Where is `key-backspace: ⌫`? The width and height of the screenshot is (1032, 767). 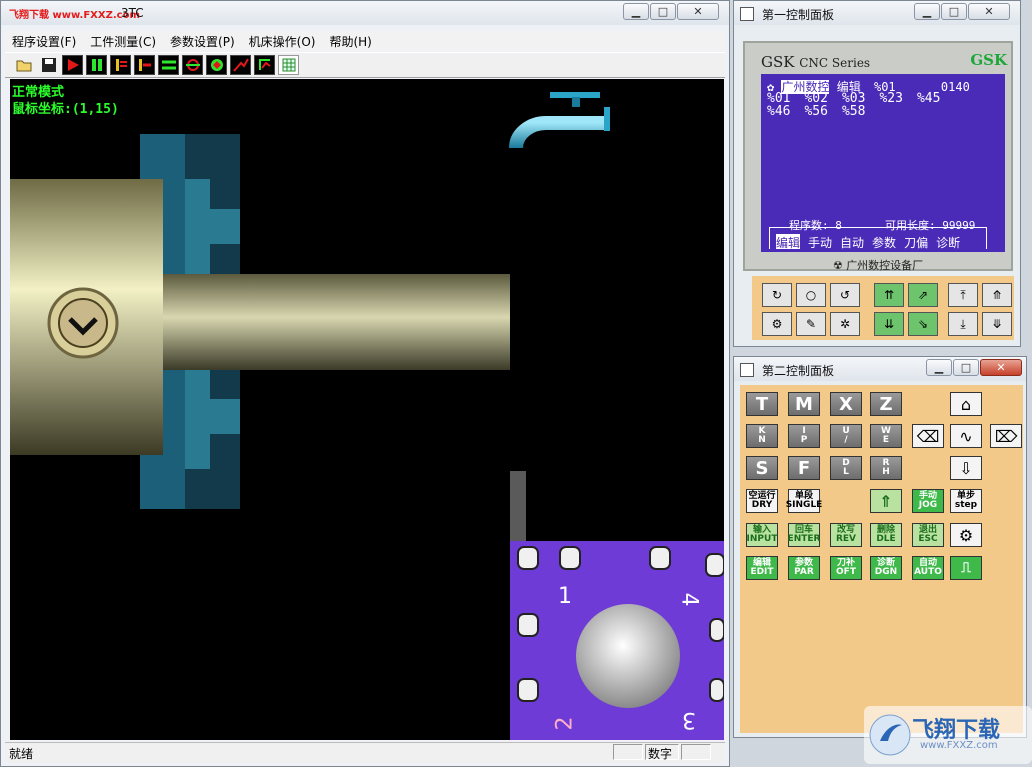
key-backspace: ⌫ is located at coordinates (928, 436).